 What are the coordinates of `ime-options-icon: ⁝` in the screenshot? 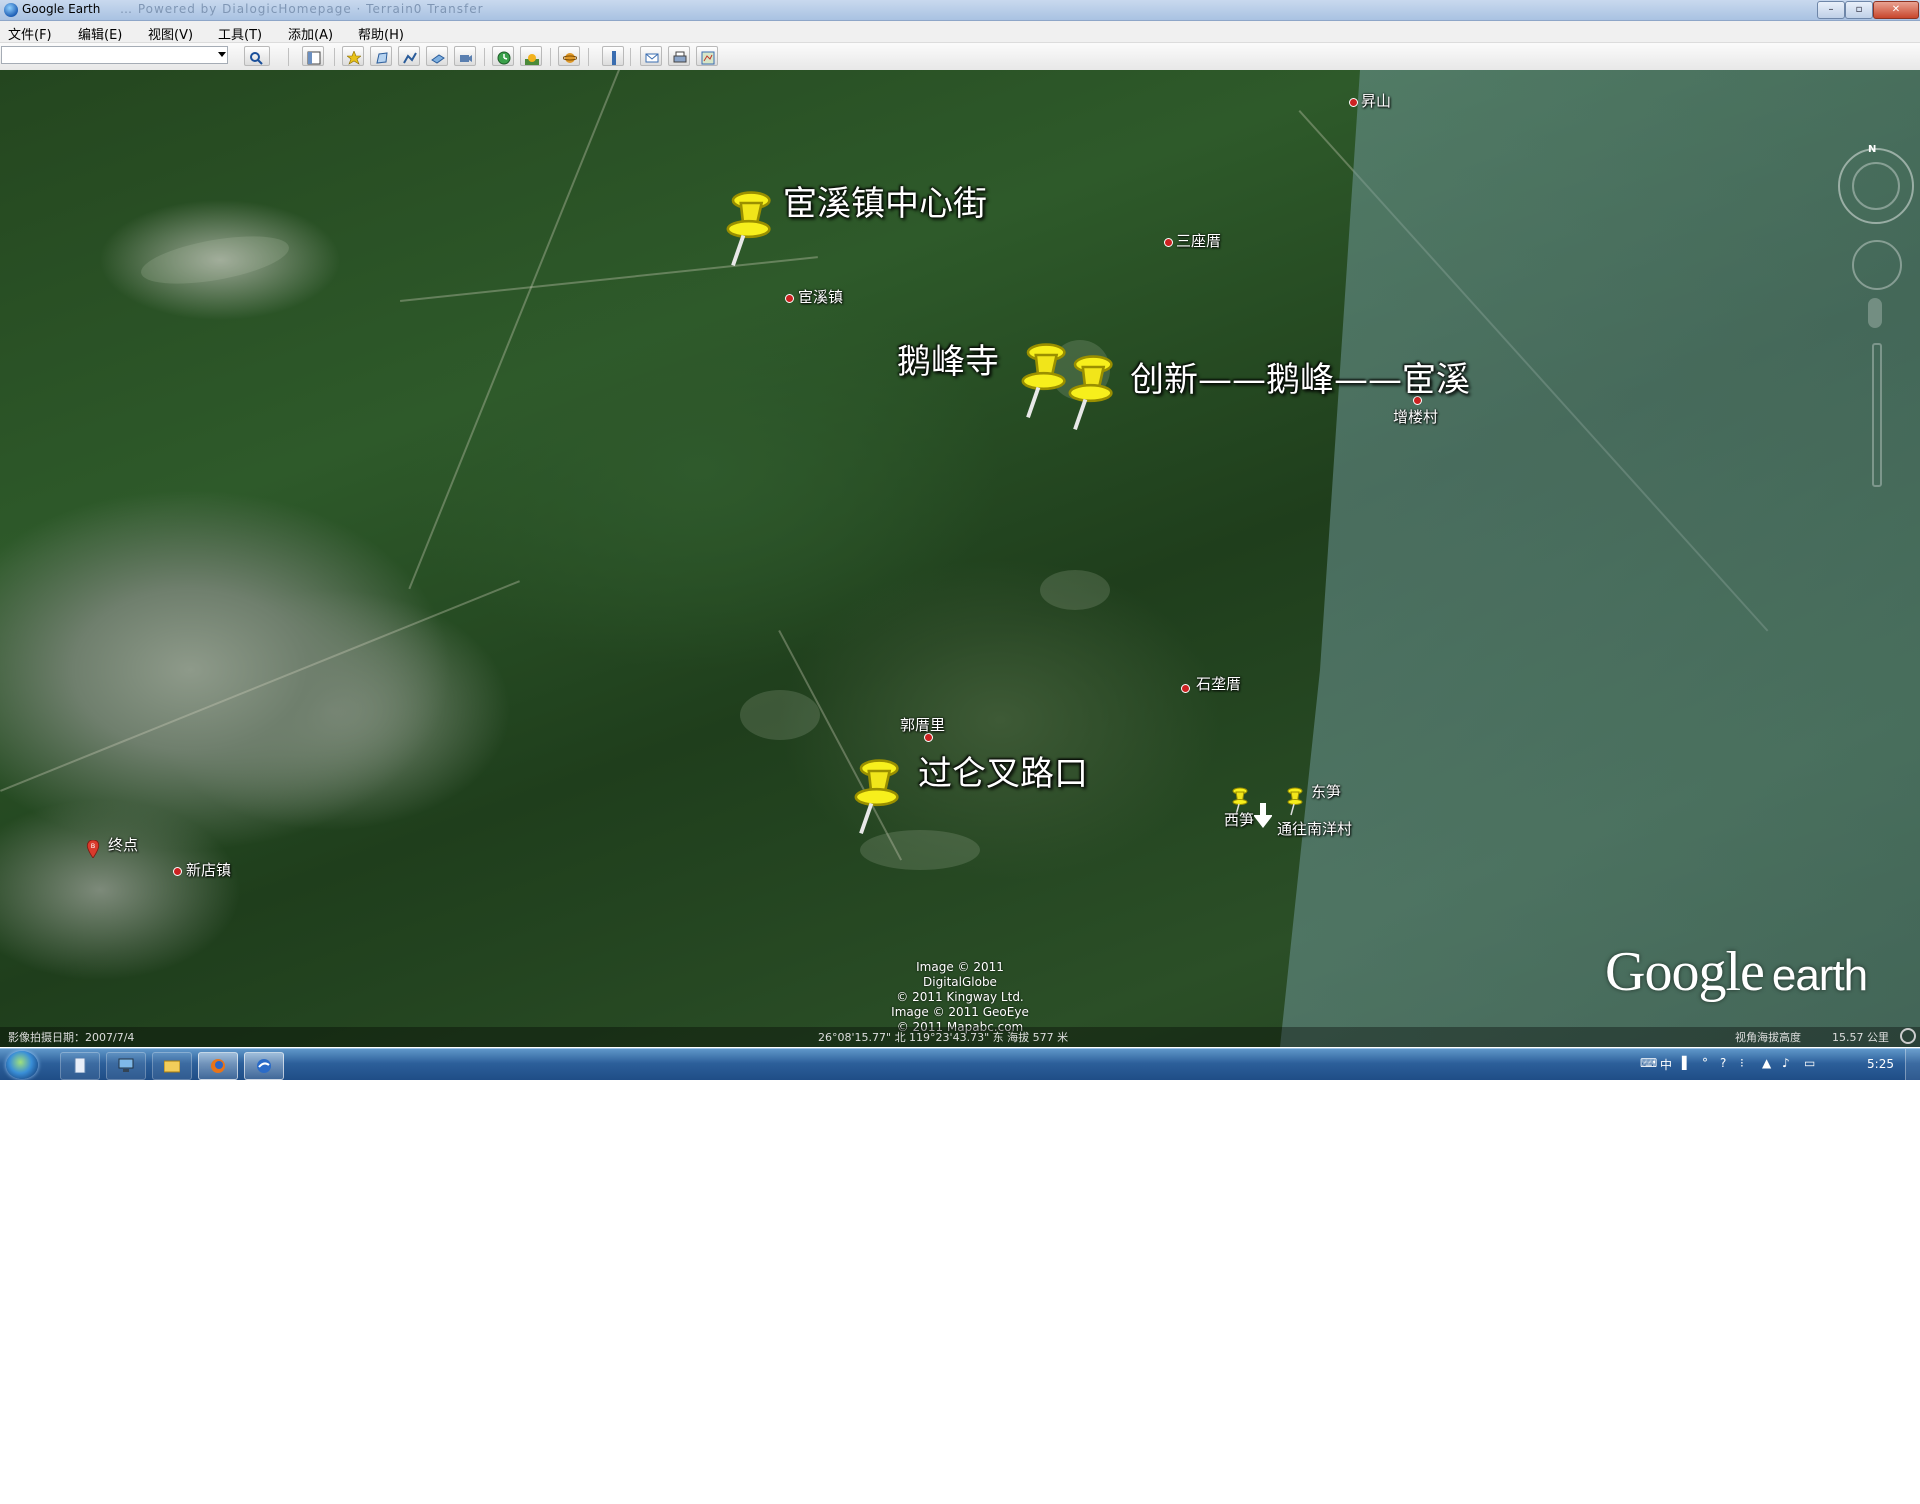 It's located at (1742, 1063).